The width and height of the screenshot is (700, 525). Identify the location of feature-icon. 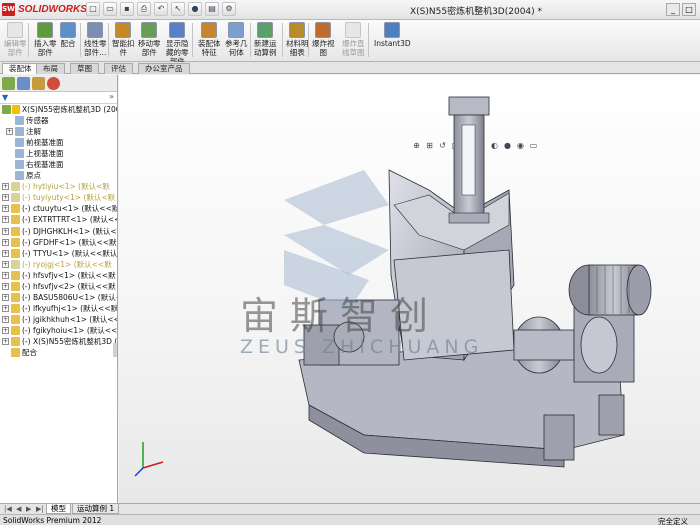
(19, 154).